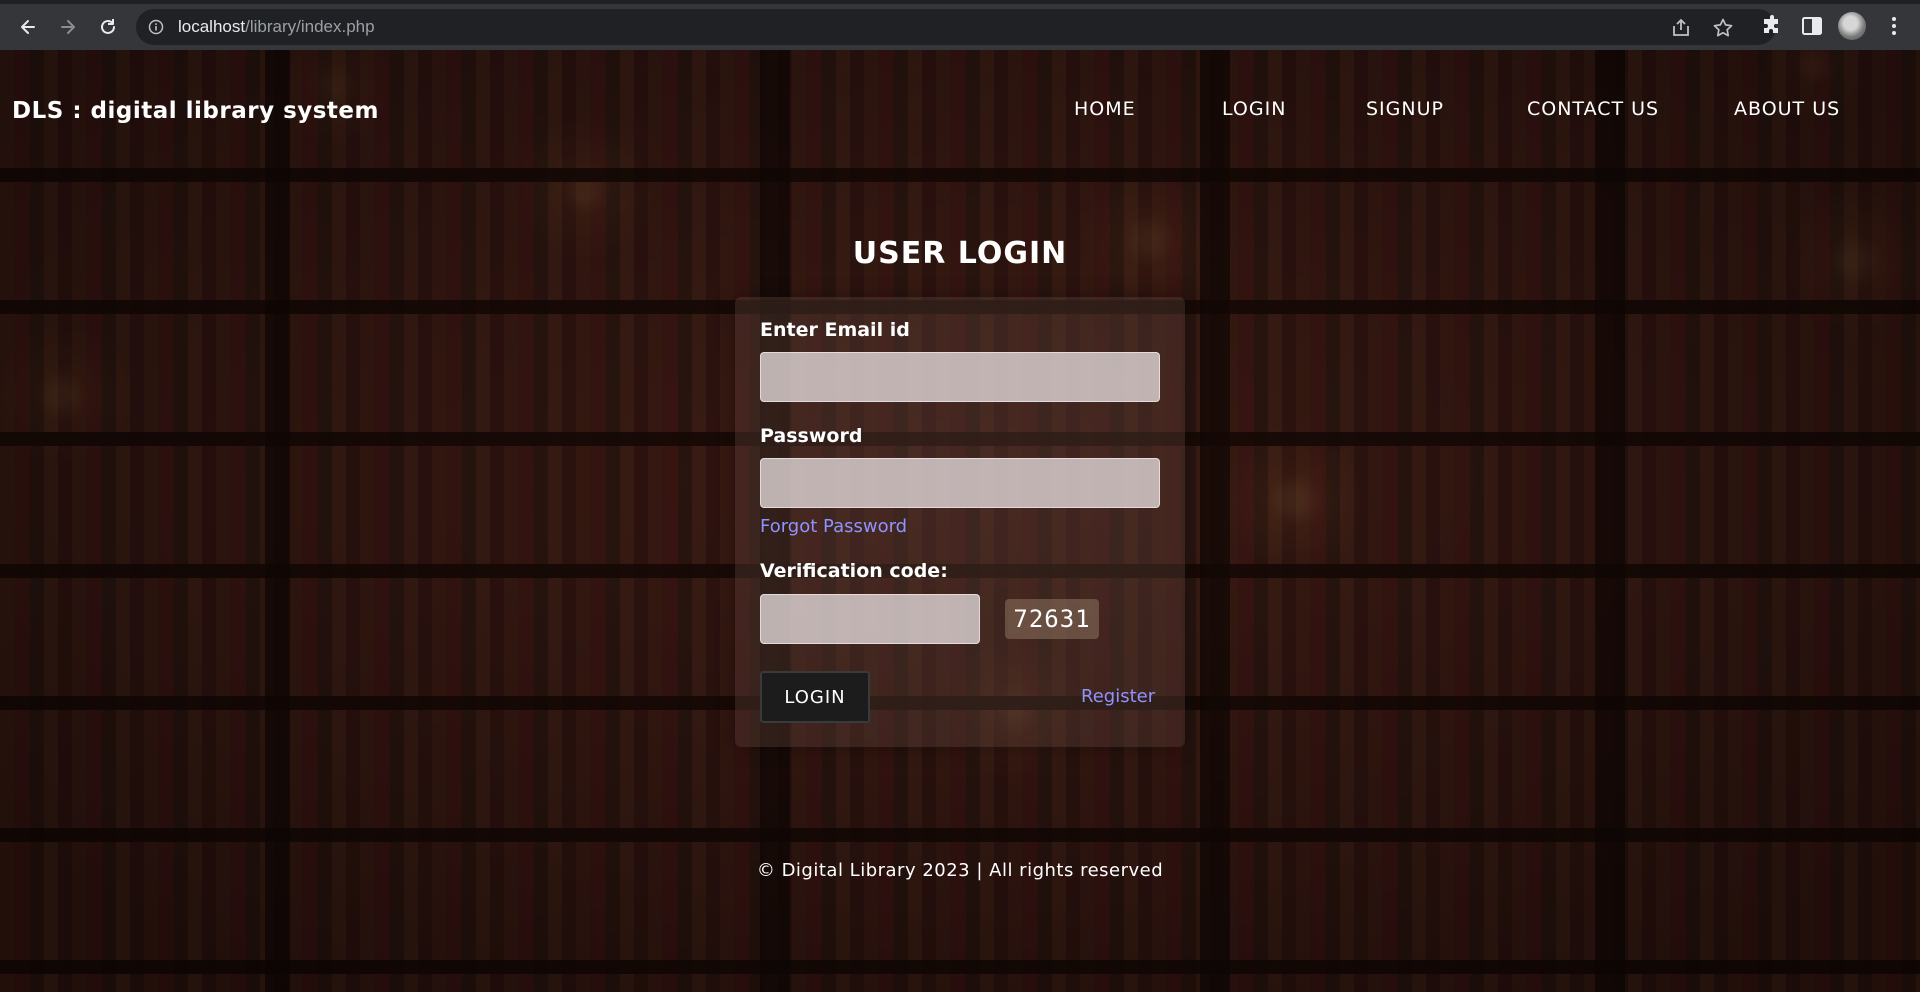  I want to click on back-button, so click(28, 27).